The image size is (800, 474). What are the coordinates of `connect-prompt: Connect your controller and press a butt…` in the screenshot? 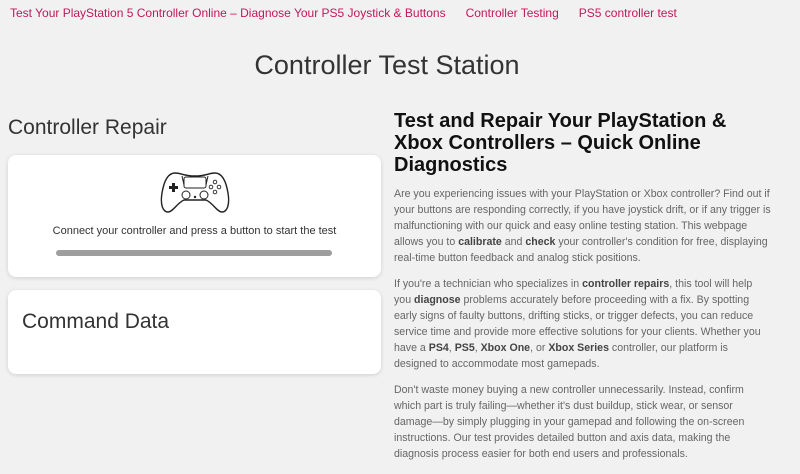 It's located at (194, 231).